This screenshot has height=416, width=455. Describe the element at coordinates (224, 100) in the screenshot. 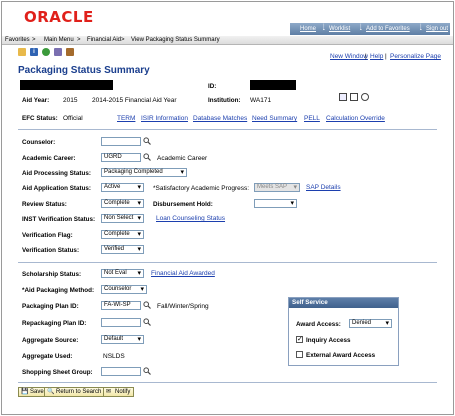

I see `institution-label: Institution:` at that location.